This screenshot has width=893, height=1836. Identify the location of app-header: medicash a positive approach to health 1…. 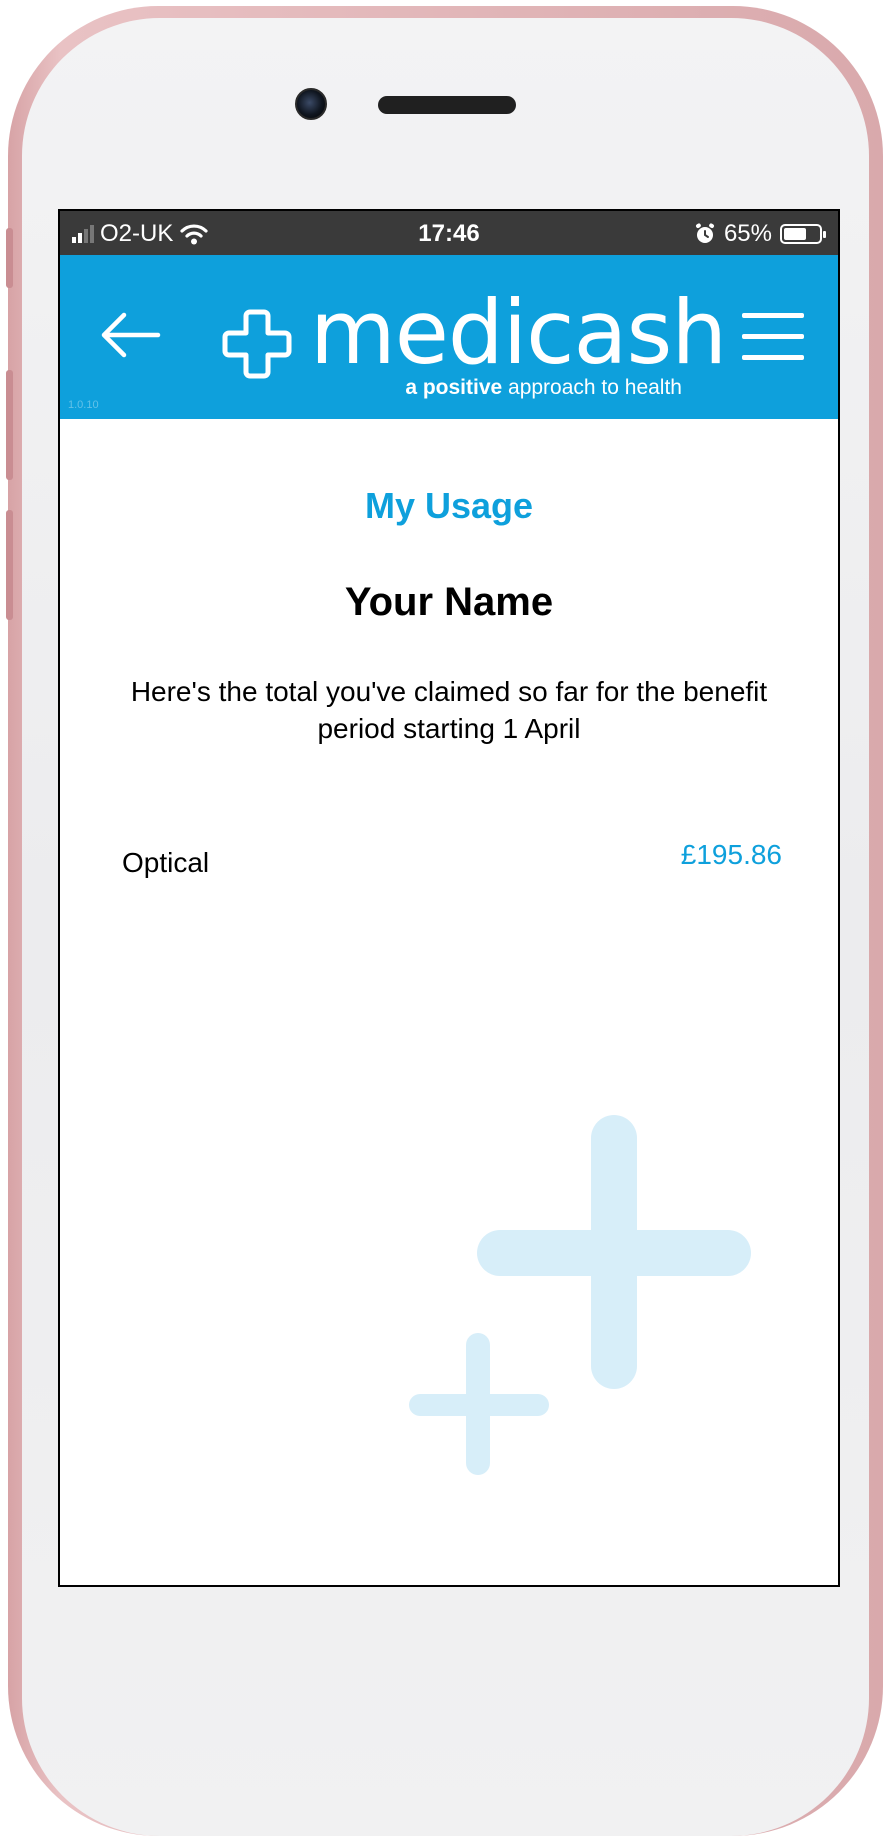
(449, 337).